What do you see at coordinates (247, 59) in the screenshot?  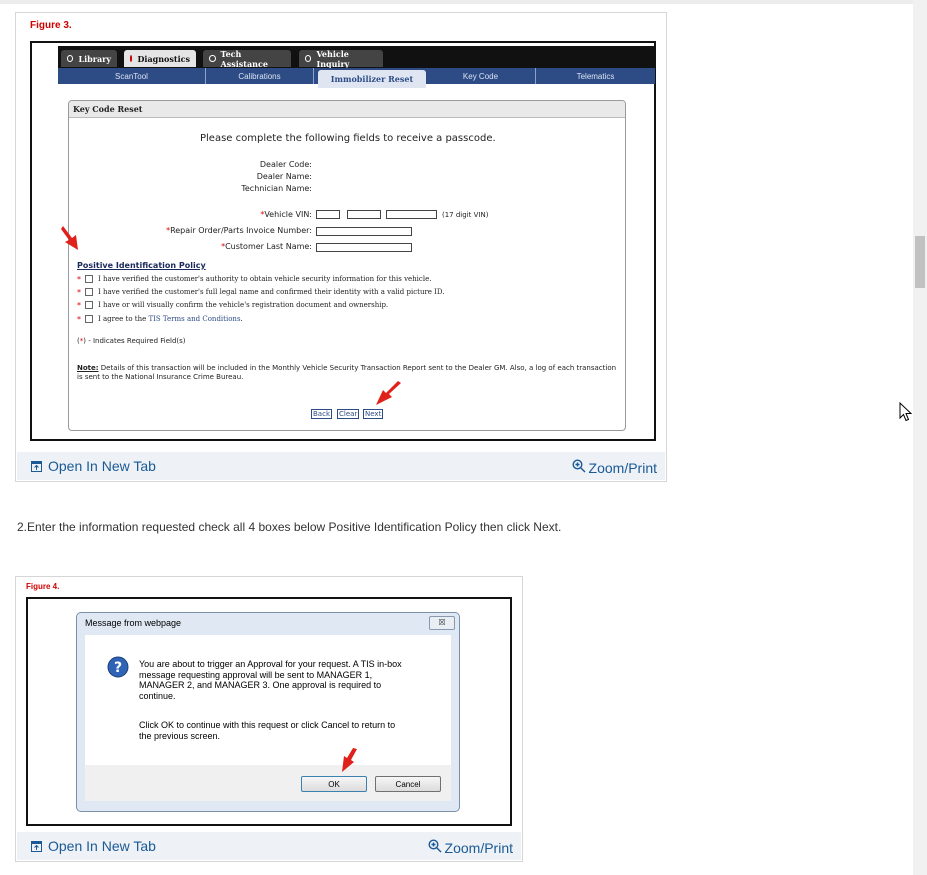 I see `tab-tech-assistance: Tech Assistance` at bounding box center [247, 59].